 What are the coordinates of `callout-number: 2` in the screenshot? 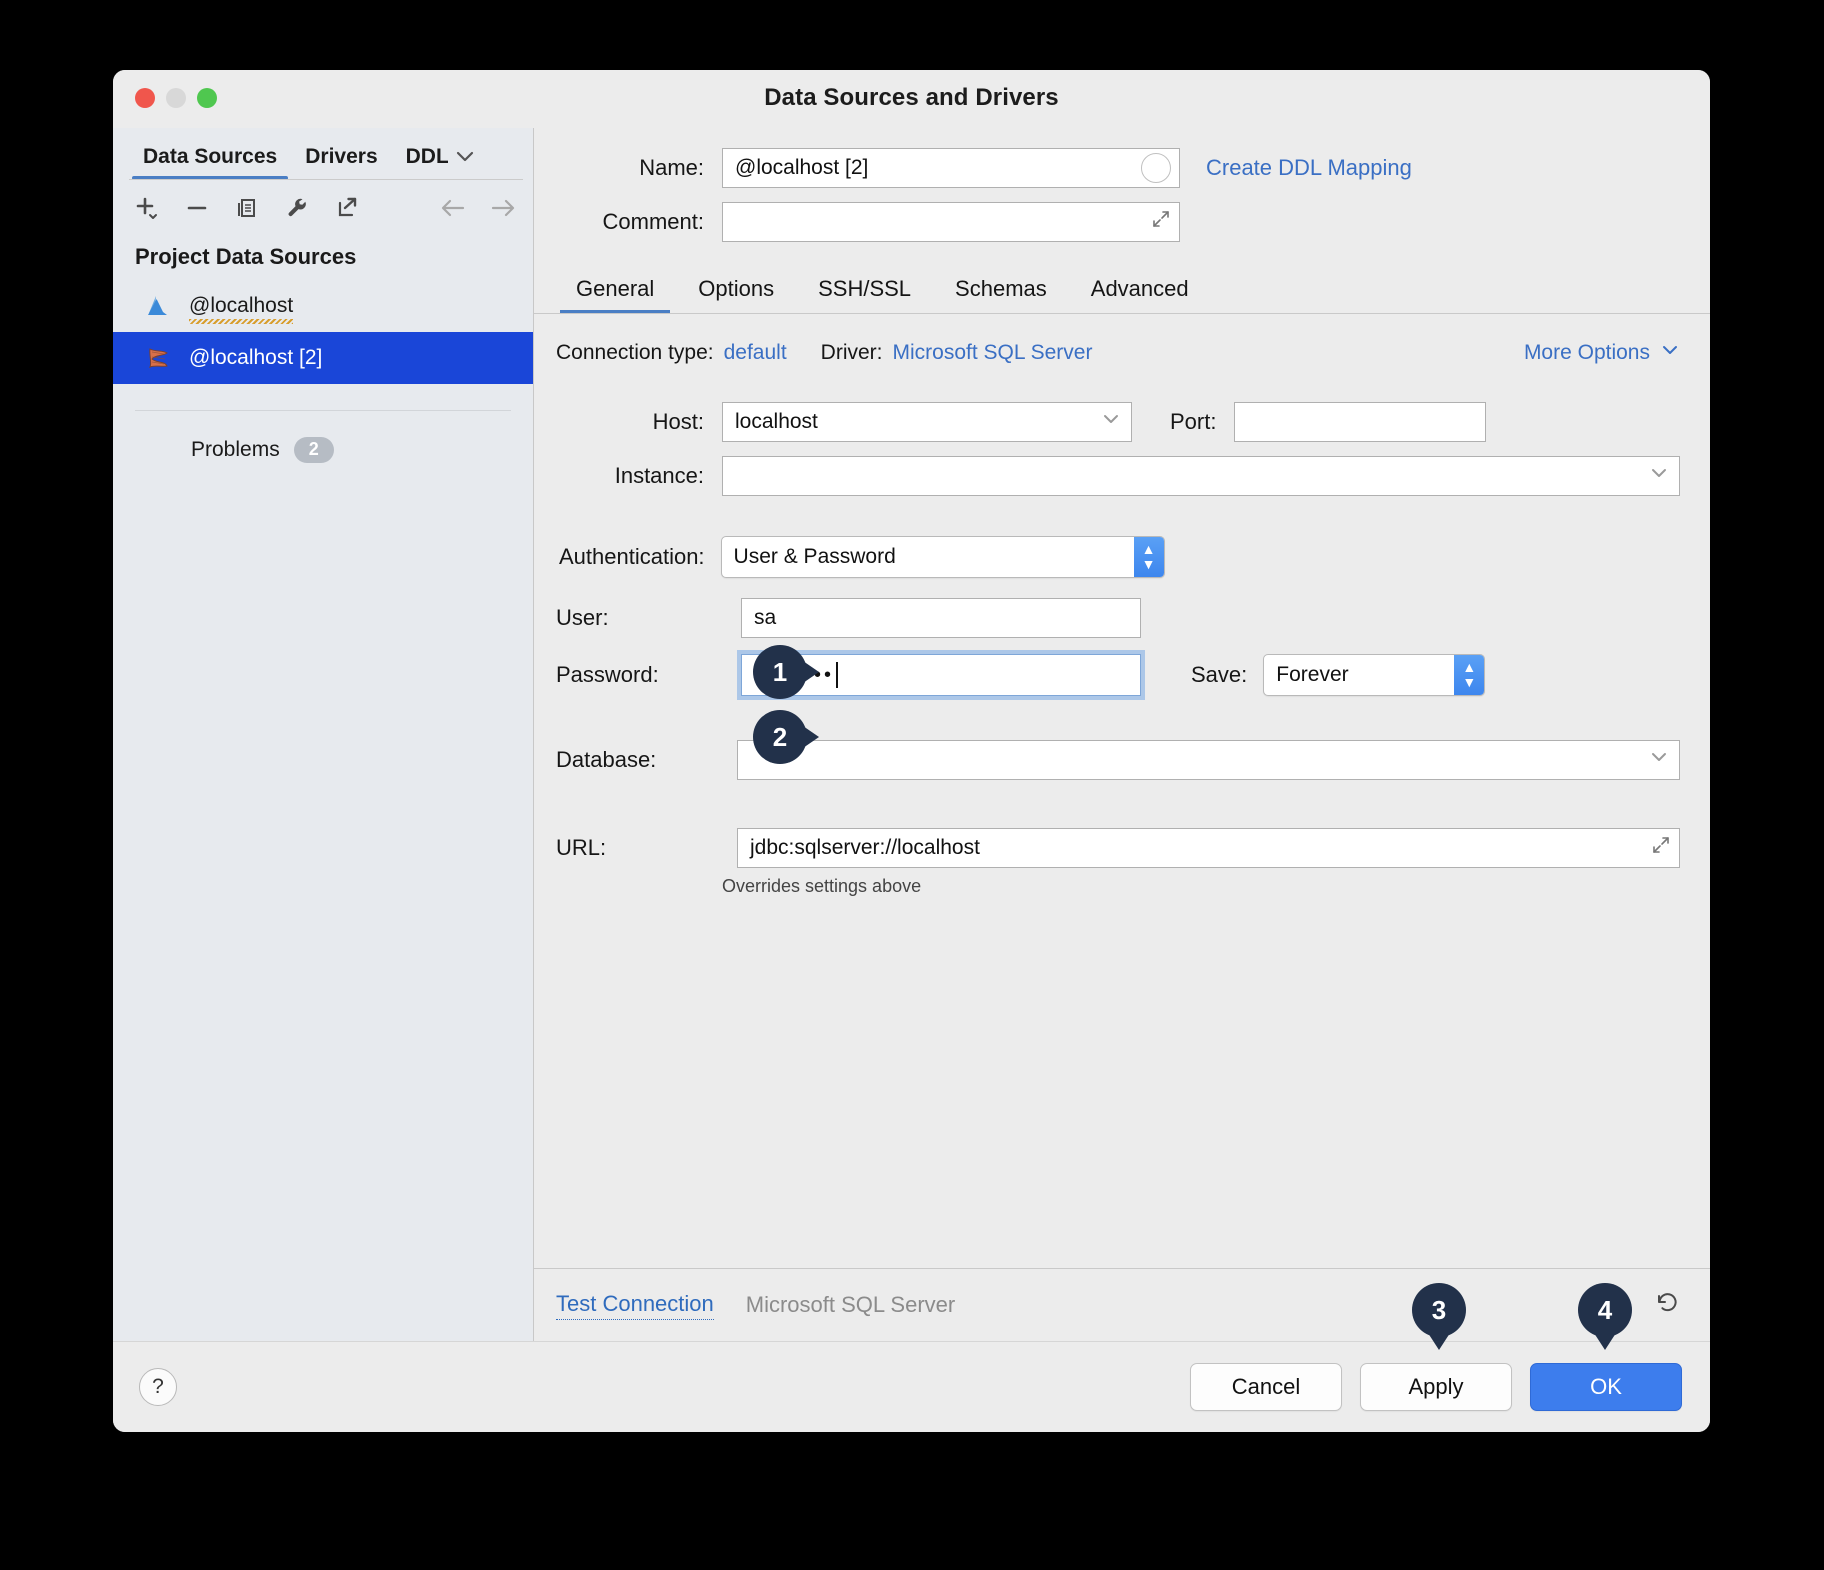 It's located at (780, 737).